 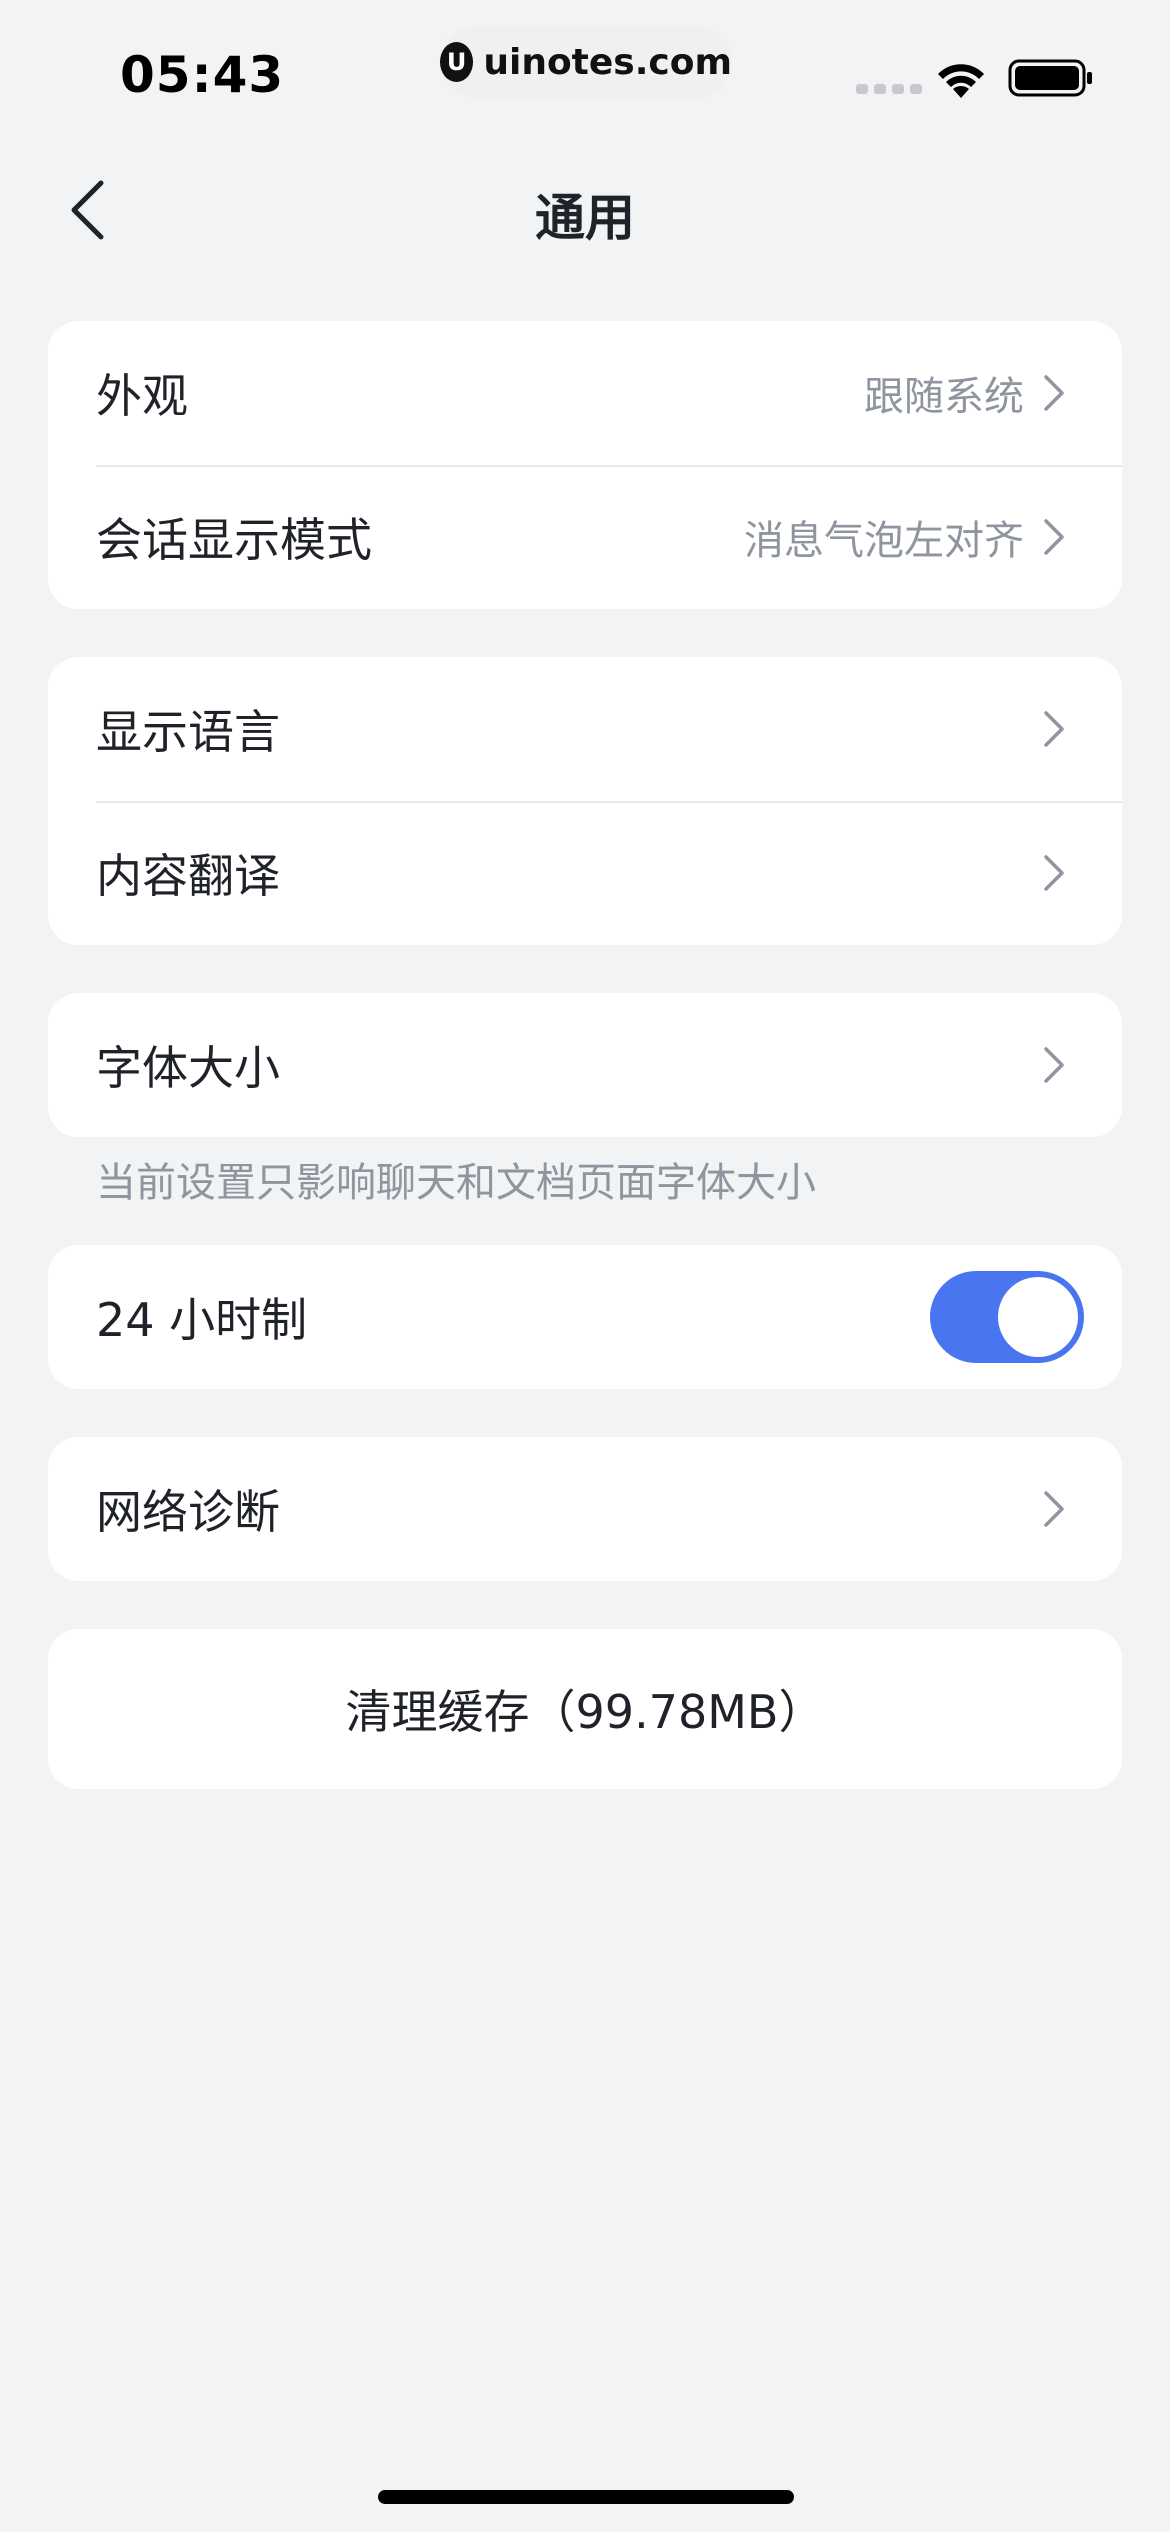 I want to click on time-format-card: 24 小时制, so click(x=585, y=1317).